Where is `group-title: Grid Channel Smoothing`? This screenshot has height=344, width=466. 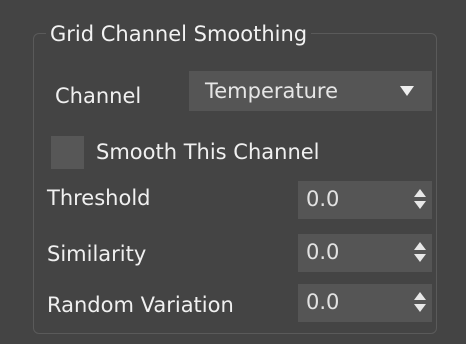
group-title: Grid Channel Smoothing is located at coordinates (179, 34).